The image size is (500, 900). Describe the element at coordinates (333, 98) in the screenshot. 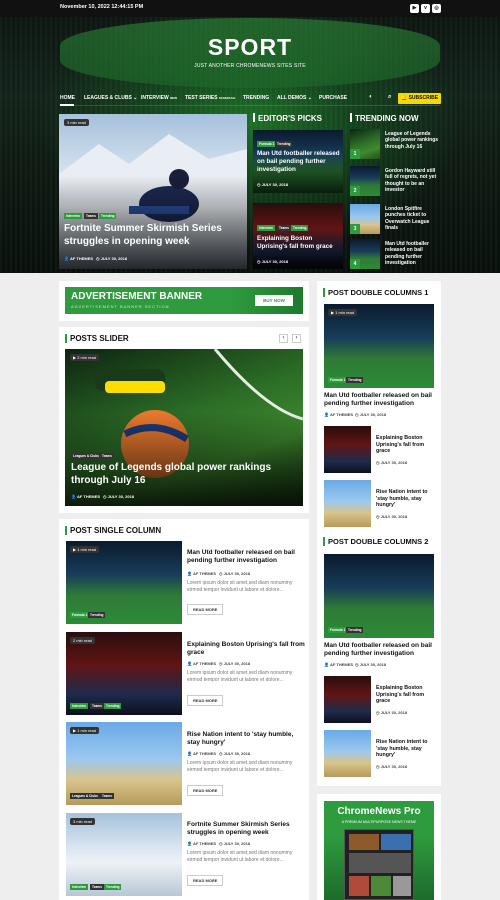

I see `nav-item-purchase: PURCHASE` at that location.